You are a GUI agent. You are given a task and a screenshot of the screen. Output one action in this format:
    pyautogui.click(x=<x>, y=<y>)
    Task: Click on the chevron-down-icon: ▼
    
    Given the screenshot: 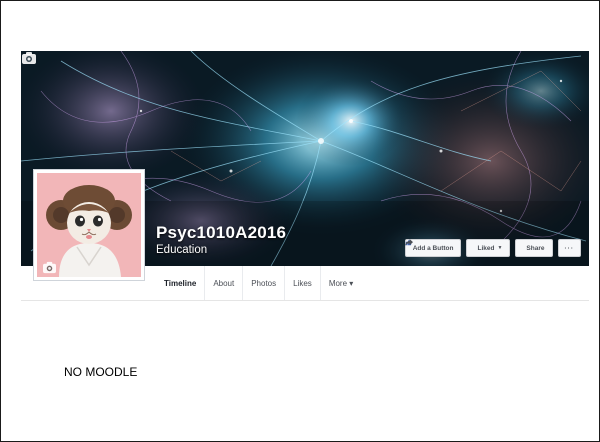 What is the action you would take?
    pyautogui.click(x=500, y=248)
    